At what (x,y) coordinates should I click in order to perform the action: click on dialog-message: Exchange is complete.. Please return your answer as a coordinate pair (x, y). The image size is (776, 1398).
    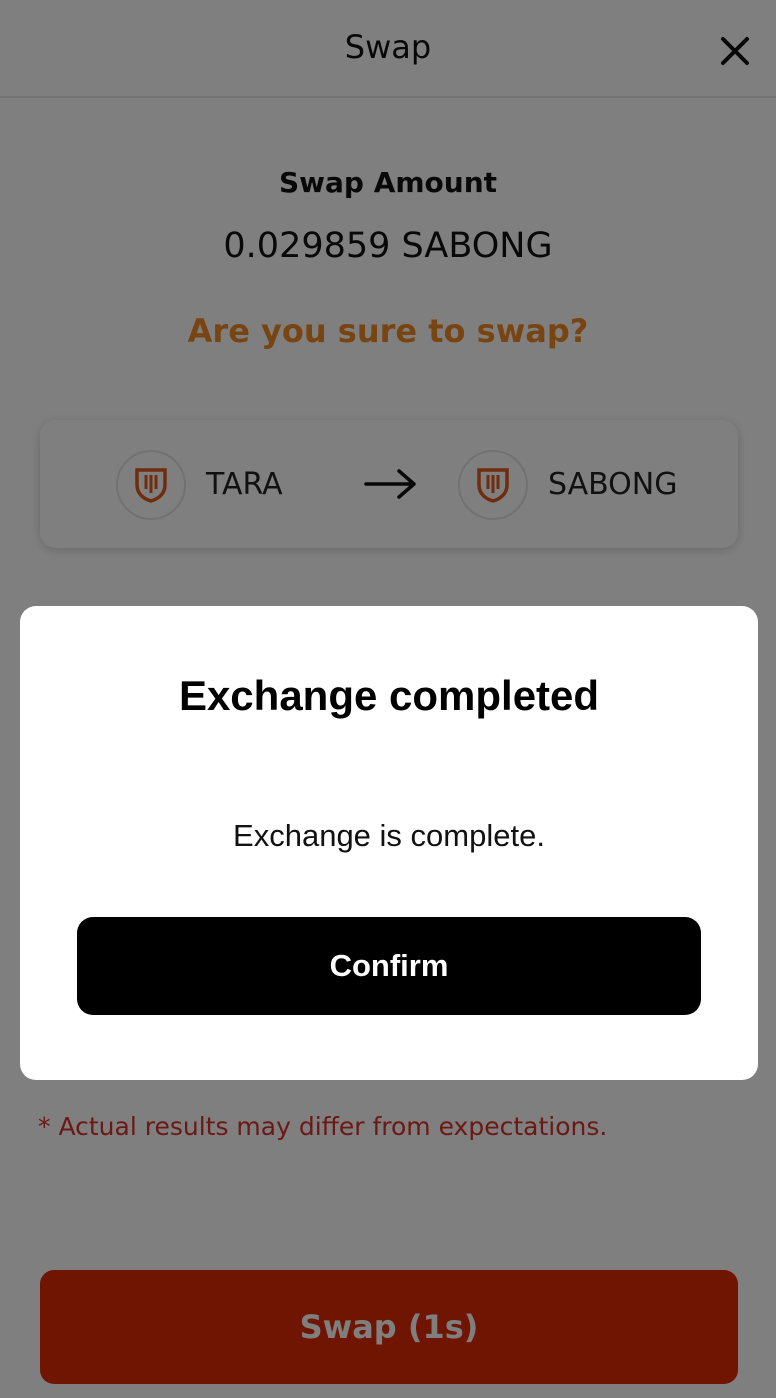
    Looking at the image, I should click on (389, 835).